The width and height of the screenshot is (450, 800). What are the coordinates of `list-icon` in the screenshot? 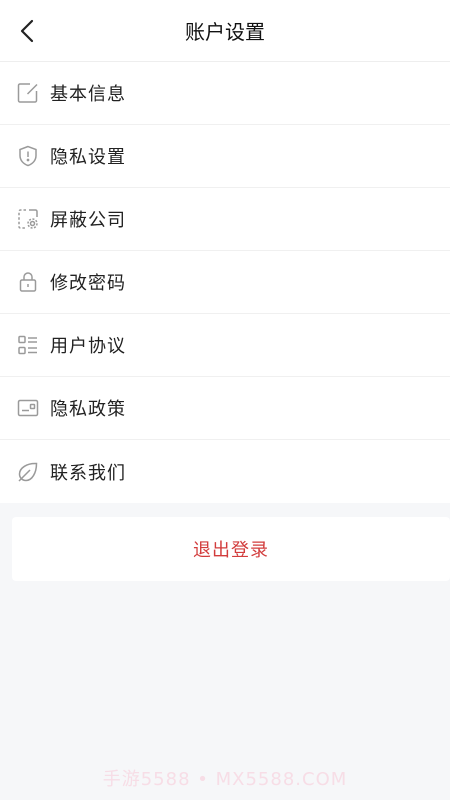 It's located at (28, 345).